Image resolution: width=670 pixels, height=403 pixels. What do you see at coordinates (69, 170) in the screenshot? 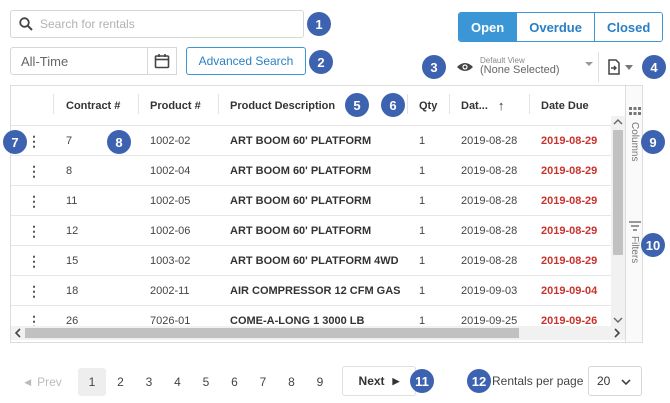
I see `cell-contract: 8` at bounding box center [69, 170].